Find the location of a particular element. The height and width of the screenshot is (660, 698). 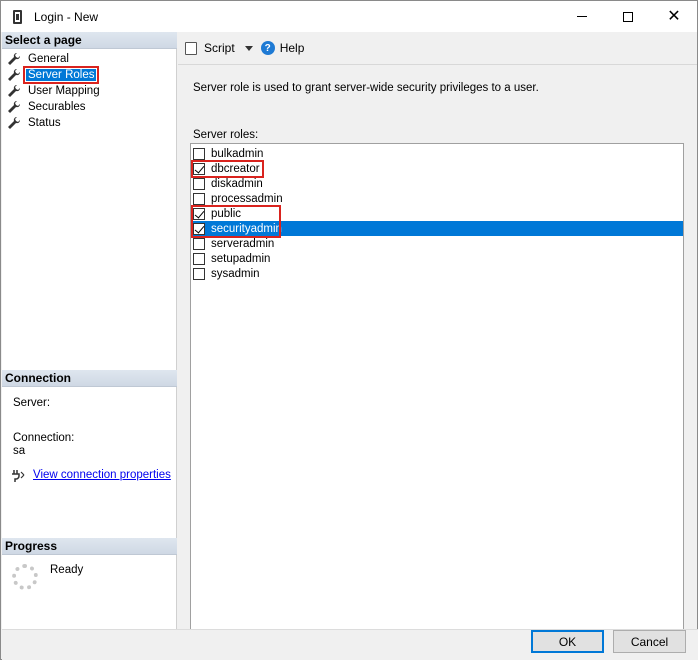

role-name: sysadmin is located at coordinates (235, 273).